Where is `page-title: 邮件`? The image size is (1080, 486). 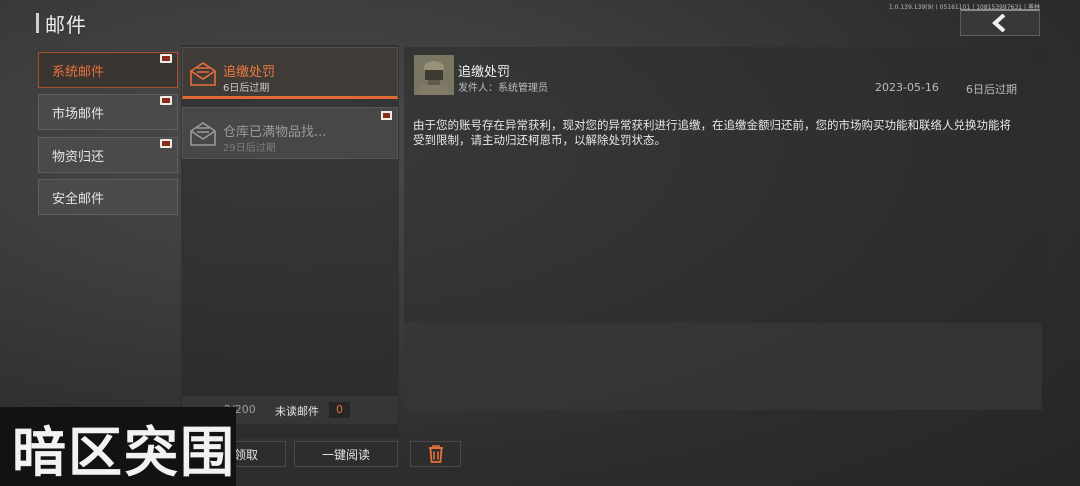
page-title: 邮件 is located at coordinates (66, 24).